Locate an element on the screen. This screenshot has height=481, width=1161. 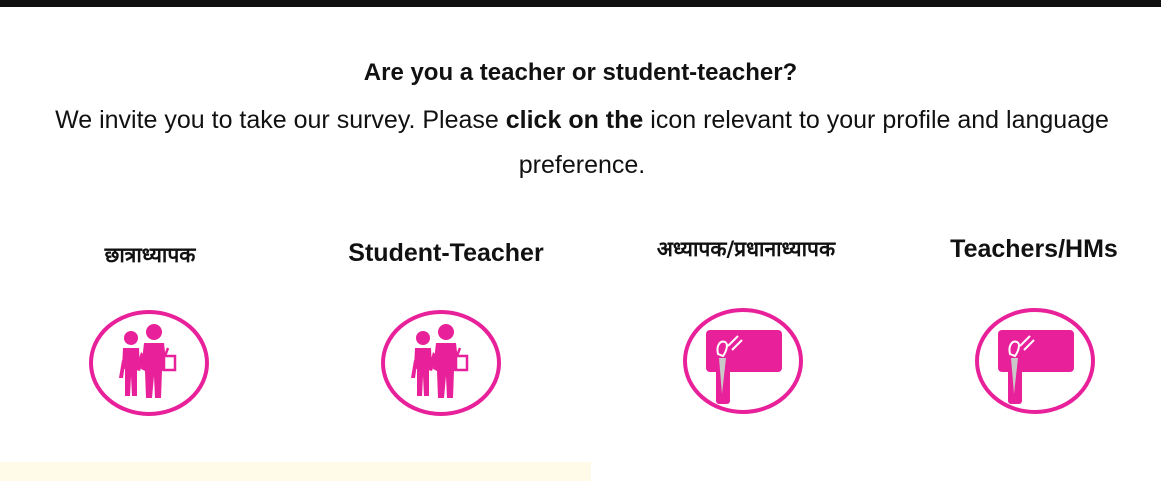
option-label: अध्यापक/प्रधानाध्यापक is located at coordinates (746, 249).